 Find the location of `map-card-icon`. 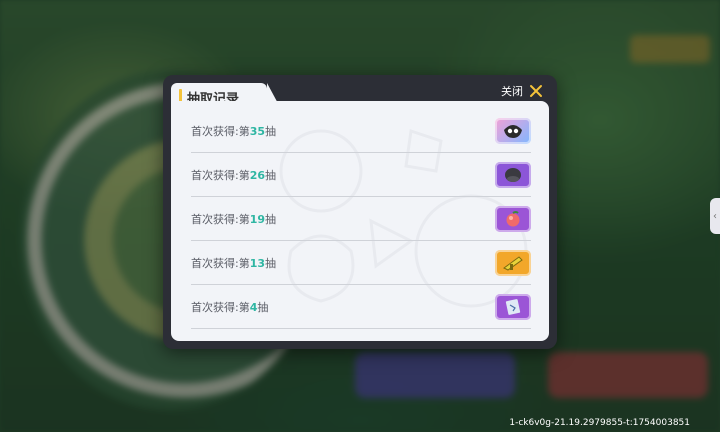

map-card-icon is located at coordinates (513, 306).